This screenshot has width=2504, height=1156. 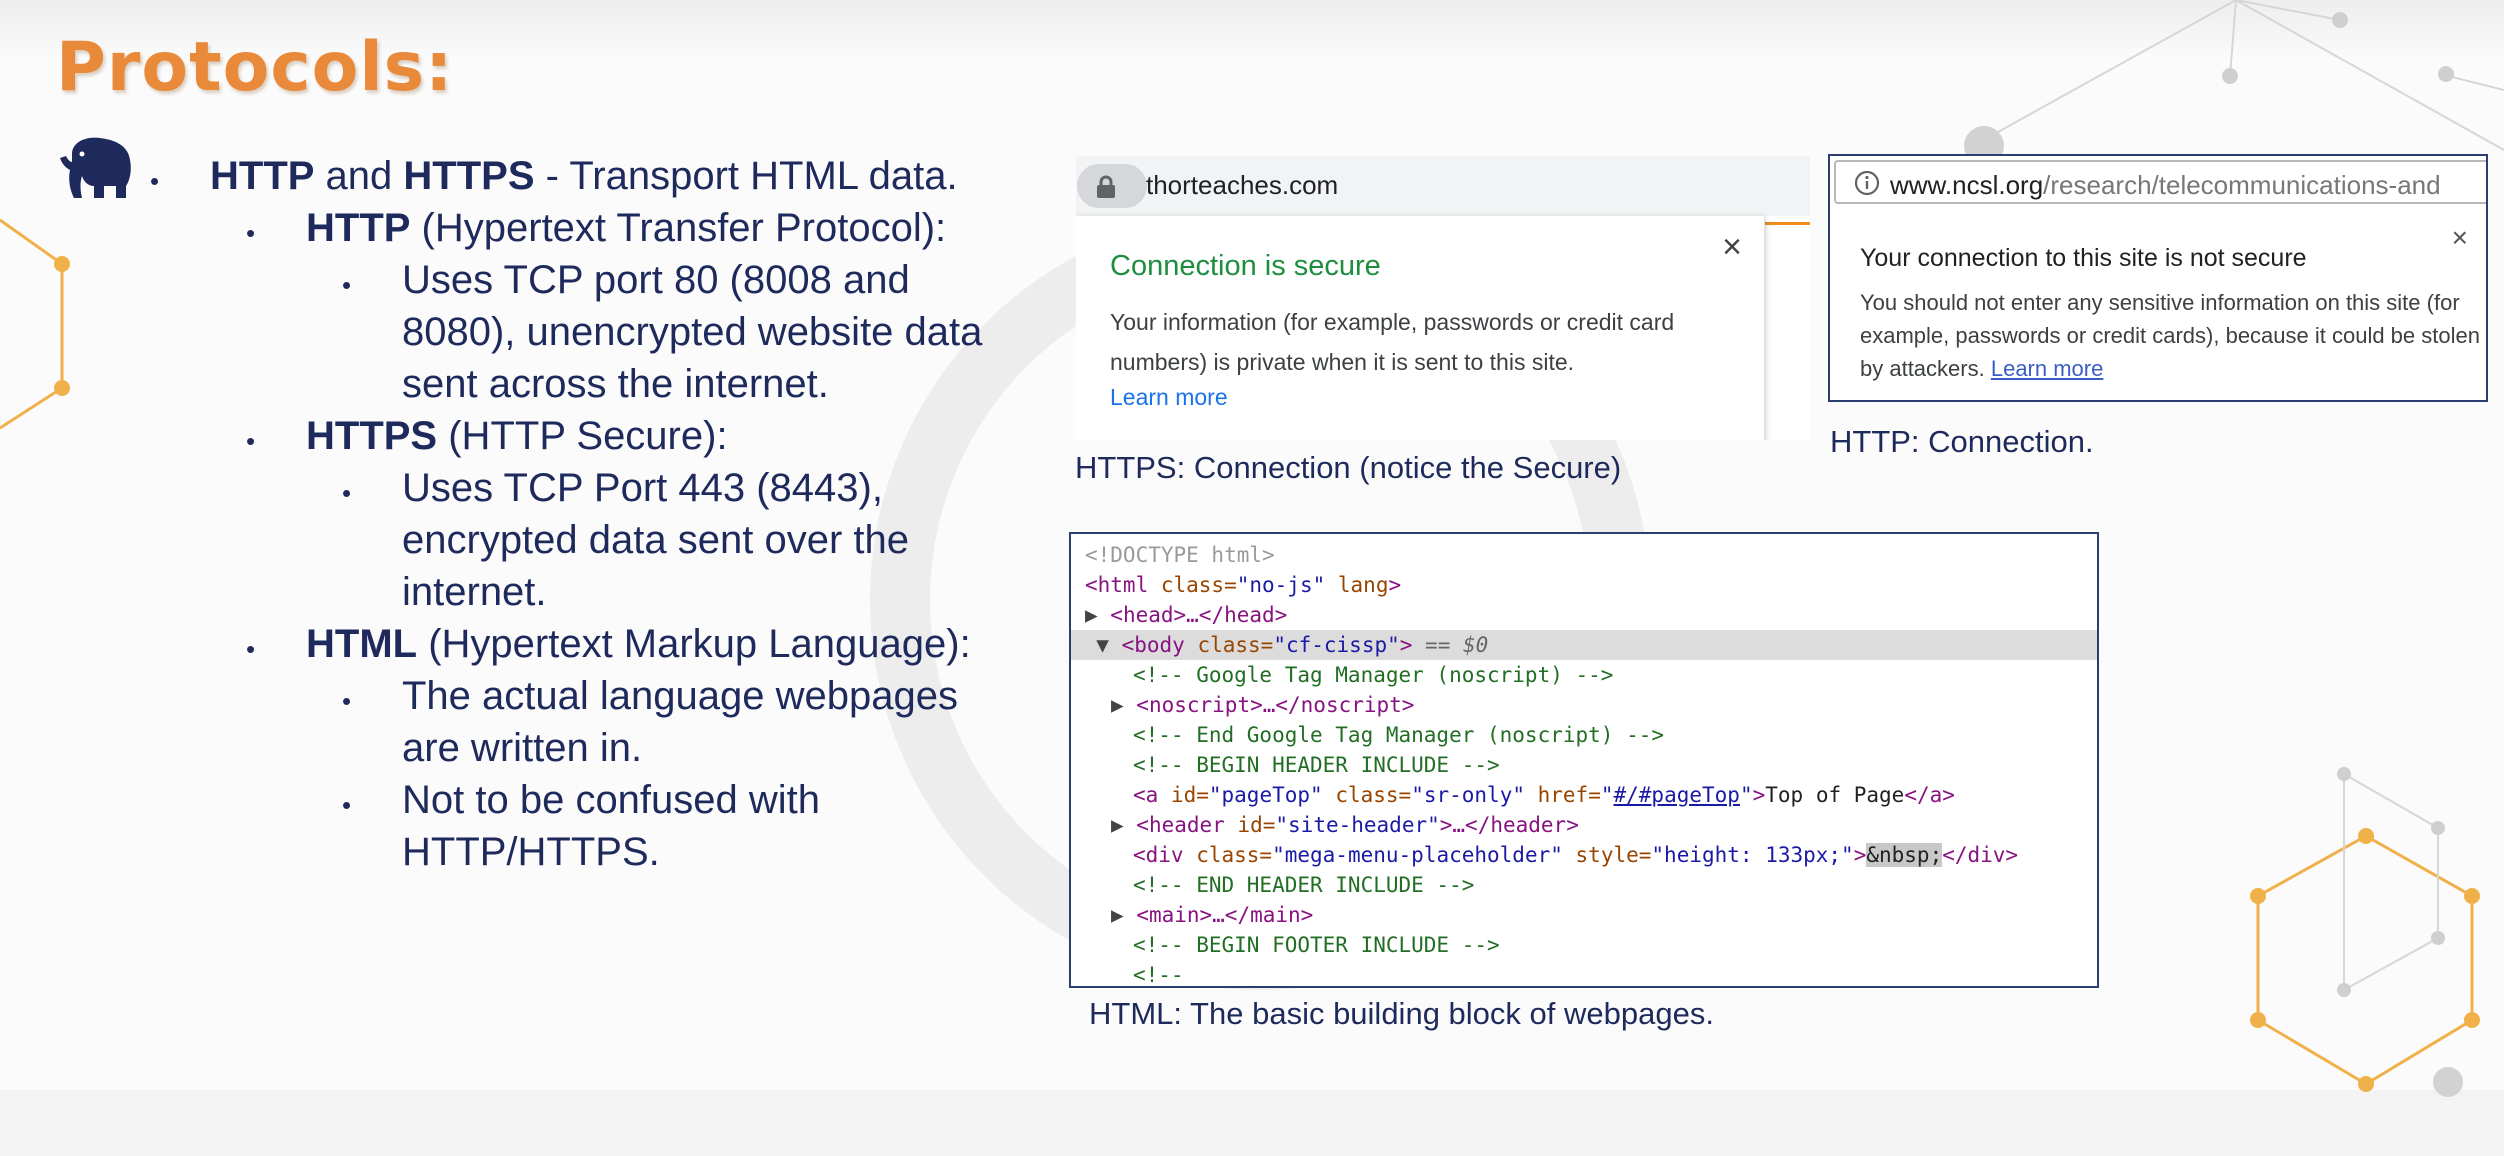 I want to click on lock-icon, so click(x=1106, y=186).